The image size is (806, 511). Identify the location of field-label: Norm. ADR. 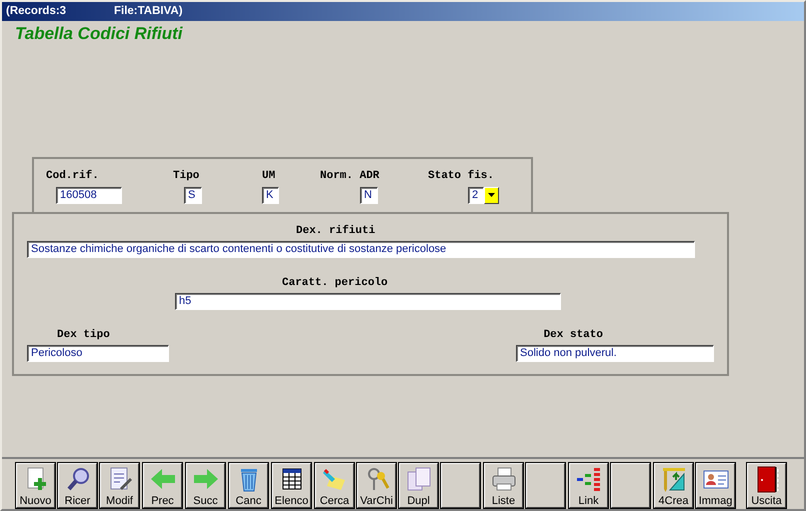
(350, 176).